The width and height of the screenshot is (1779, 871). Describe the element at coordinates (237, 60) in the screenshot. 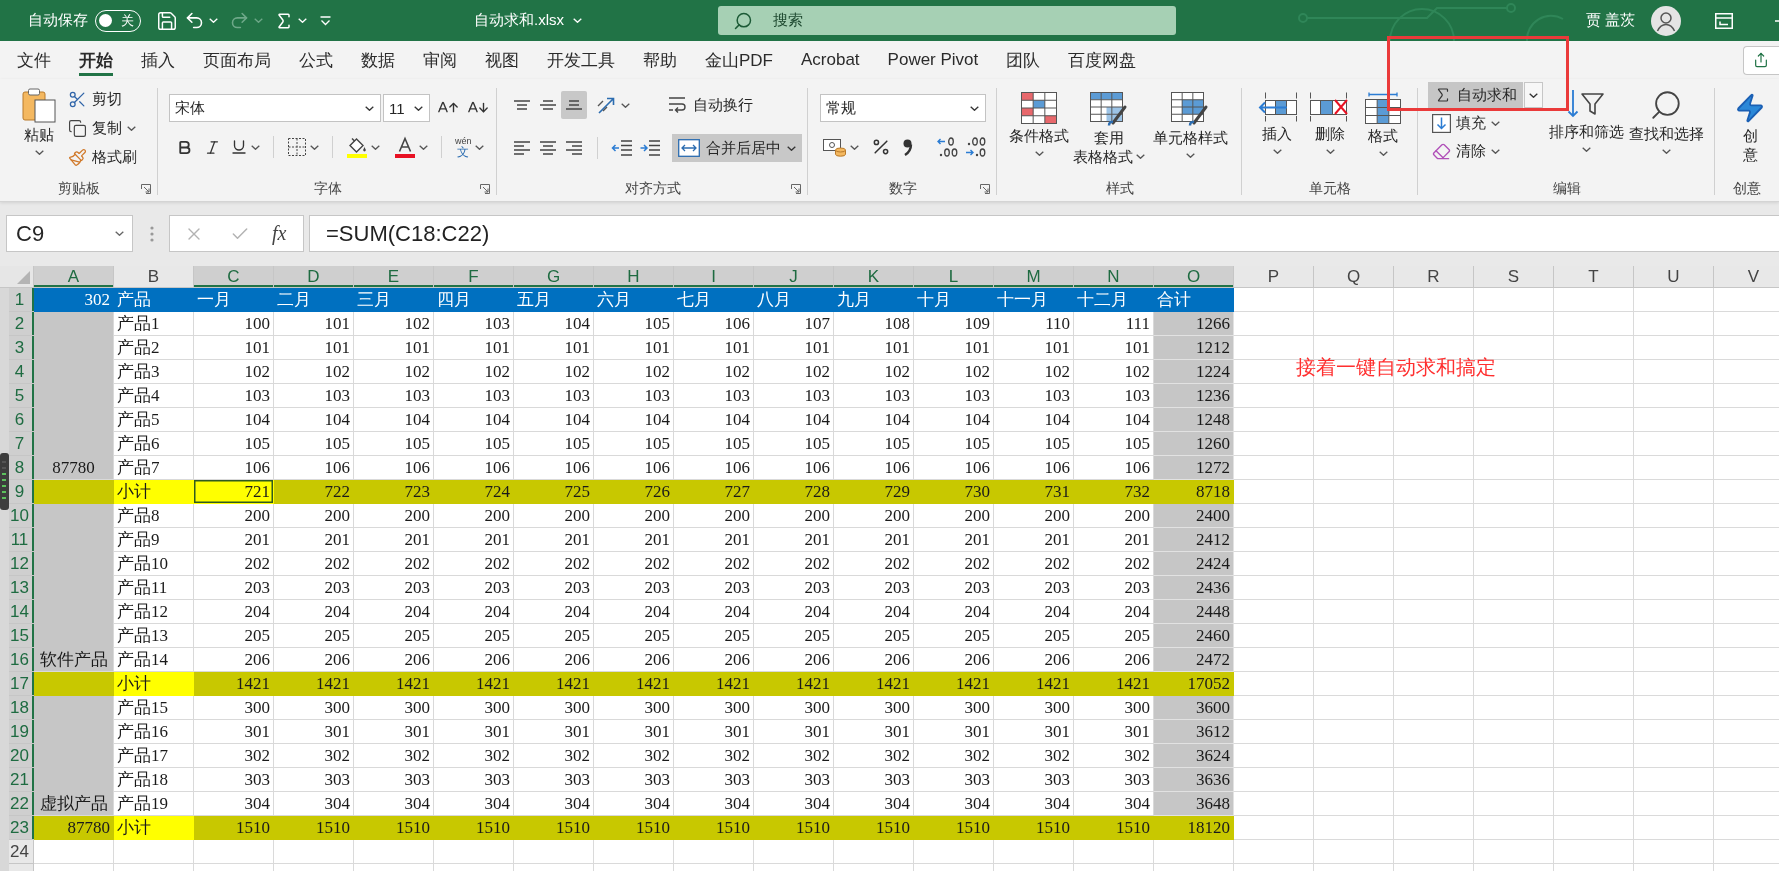

I see `ribbon-tab: 页面布局` at that location.